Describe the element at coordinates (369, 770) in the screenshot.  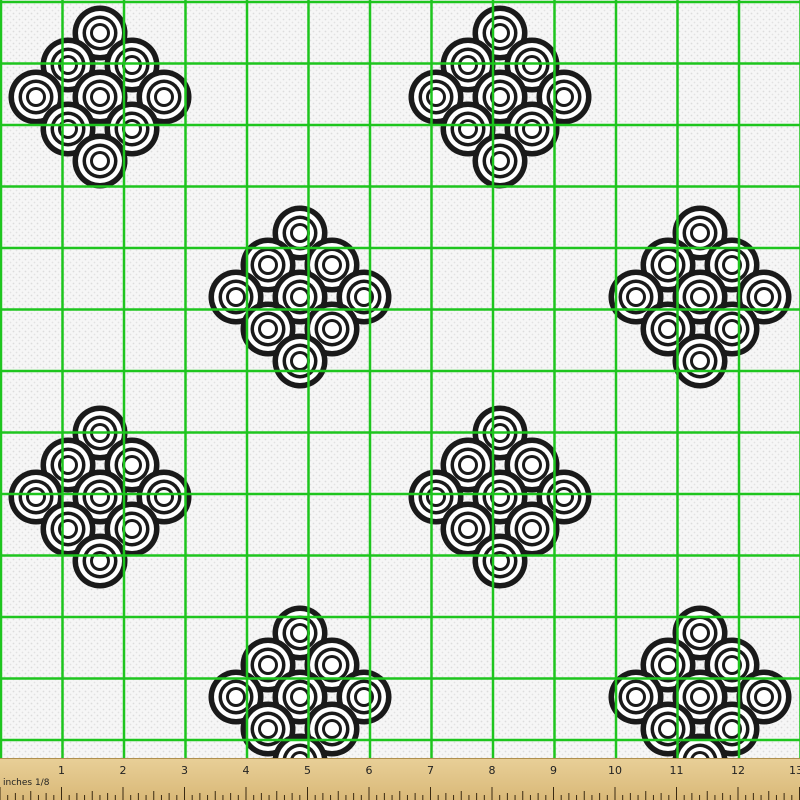
I see `ruler-number: 6` at that location.